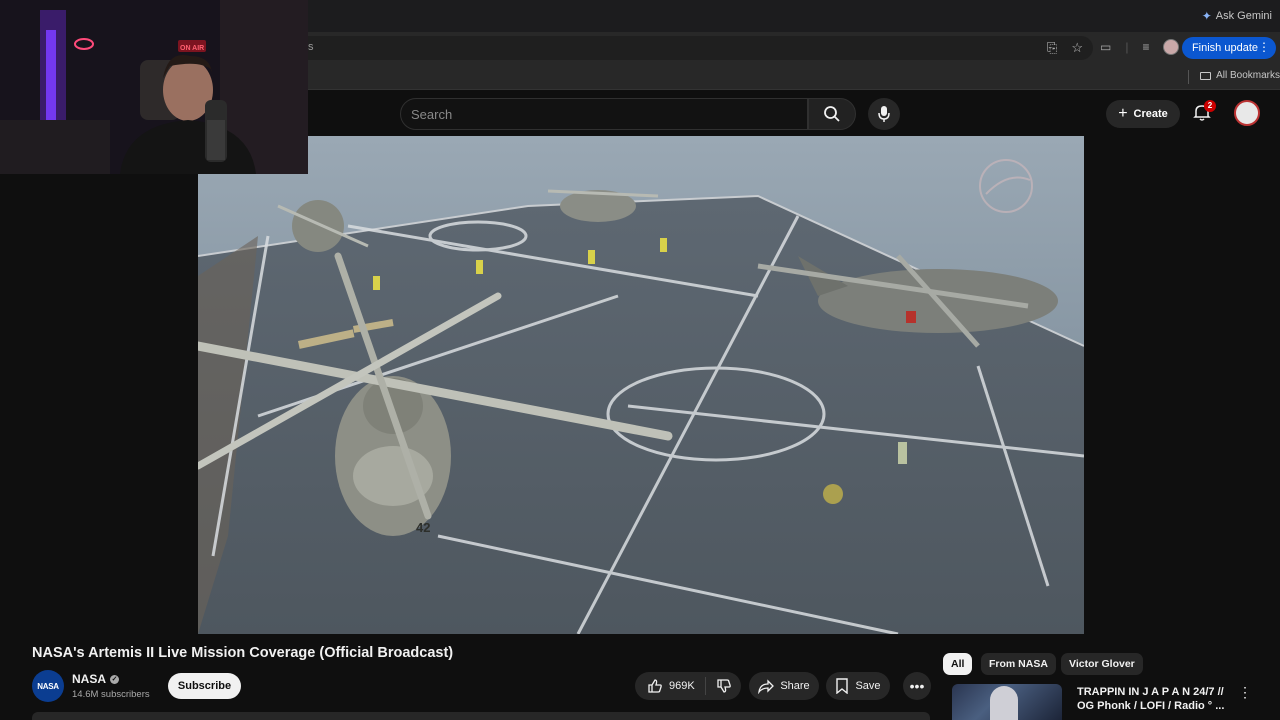  Describe the element at coordinates (1018, 664) in the screenshot. I see `chip-from-nasa: From NASA` at that location.